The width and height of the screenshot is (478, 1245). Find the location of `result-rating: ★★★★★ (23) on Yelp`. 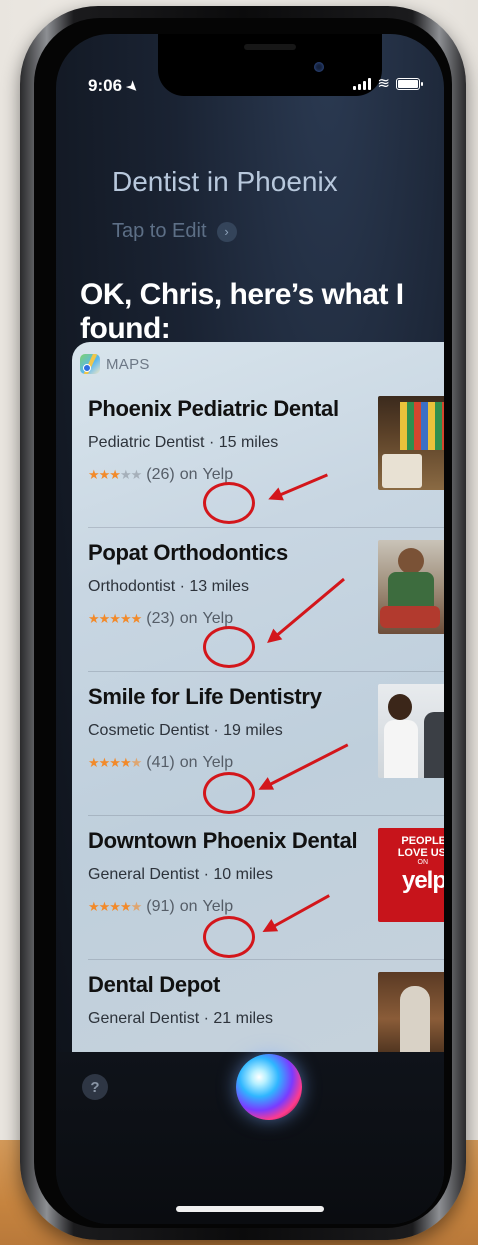

result-rating: ★★★★★ (23) on Yelp is located at coordinates (160, 619).